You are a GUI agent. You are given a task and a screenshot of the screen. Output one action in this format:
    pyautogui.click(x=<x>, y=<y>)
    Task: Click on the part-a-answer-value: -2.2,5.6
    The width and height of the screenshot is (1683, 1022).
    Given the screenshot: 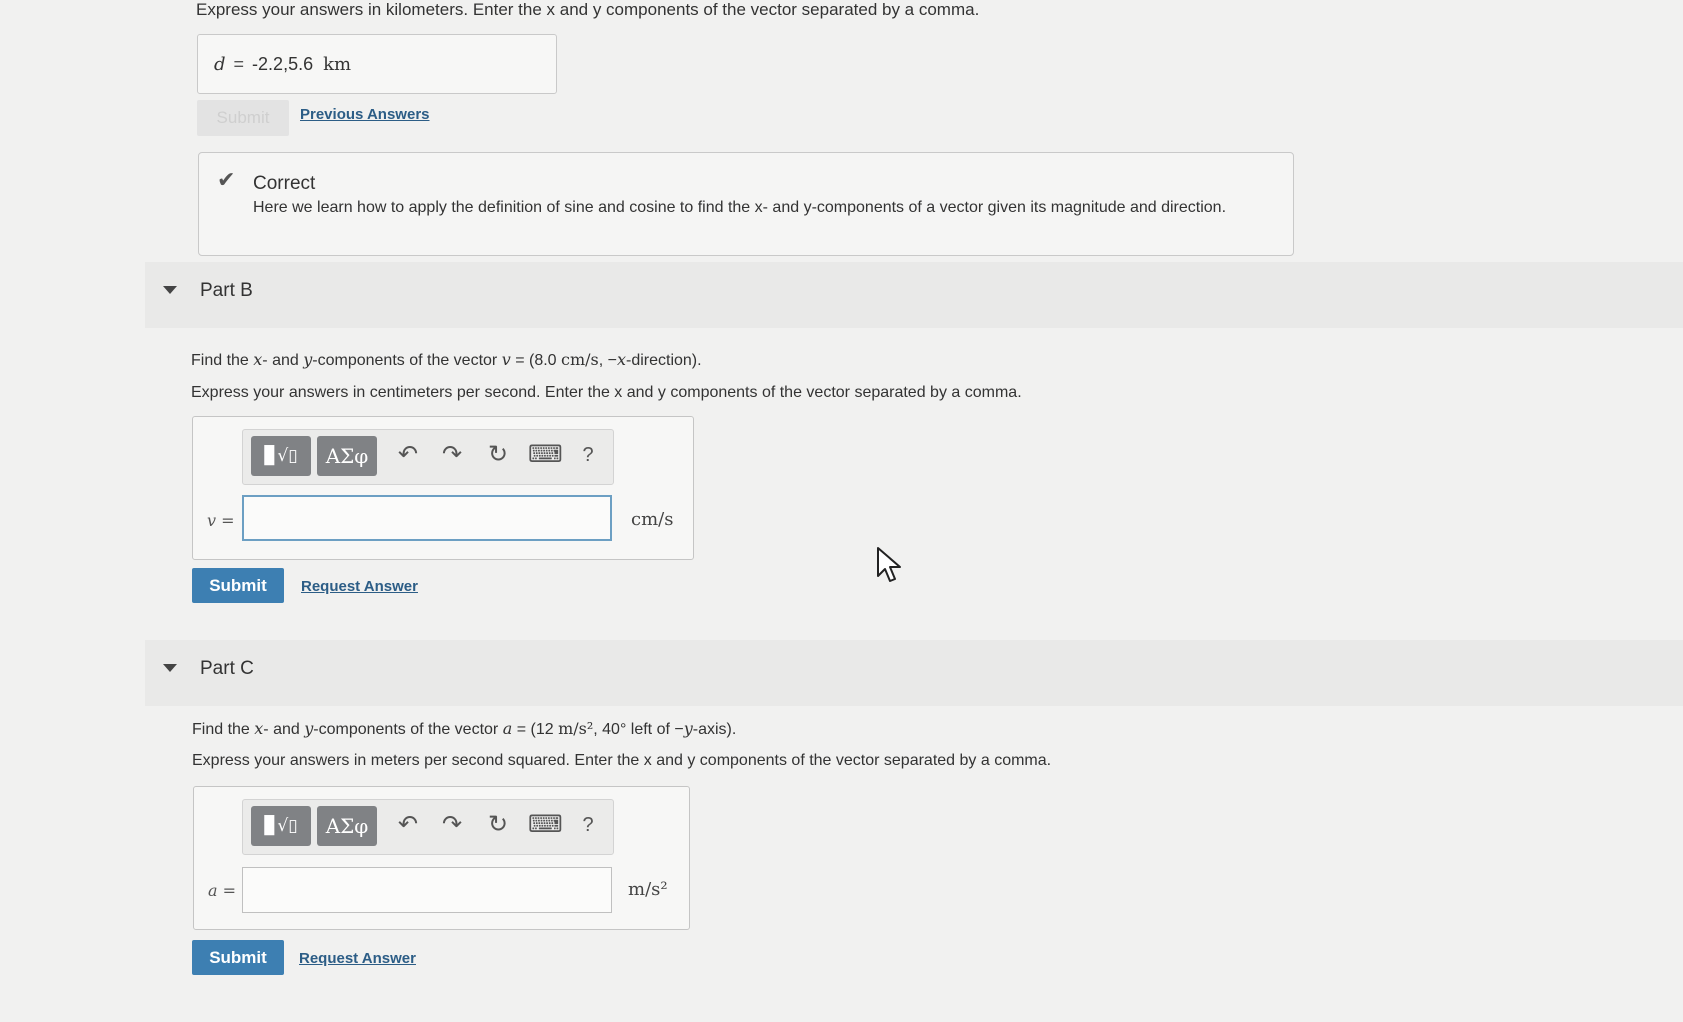 What is the action you would take?
    pyautogui.click(x=283, y=63)
    